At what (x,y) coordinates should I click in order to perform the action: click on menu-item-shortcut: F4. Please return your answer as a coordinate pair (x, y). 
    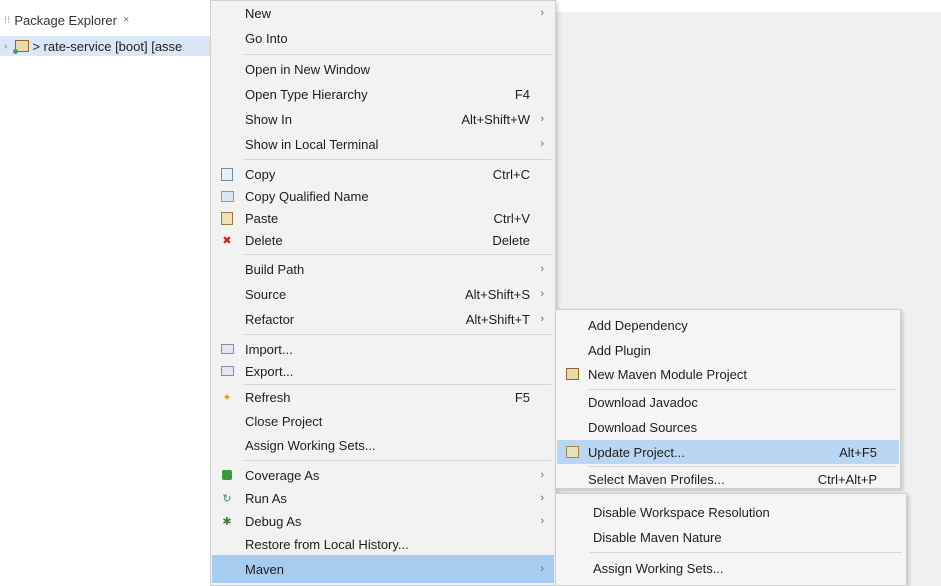
    Looking at the image, I should click on (522, 94).